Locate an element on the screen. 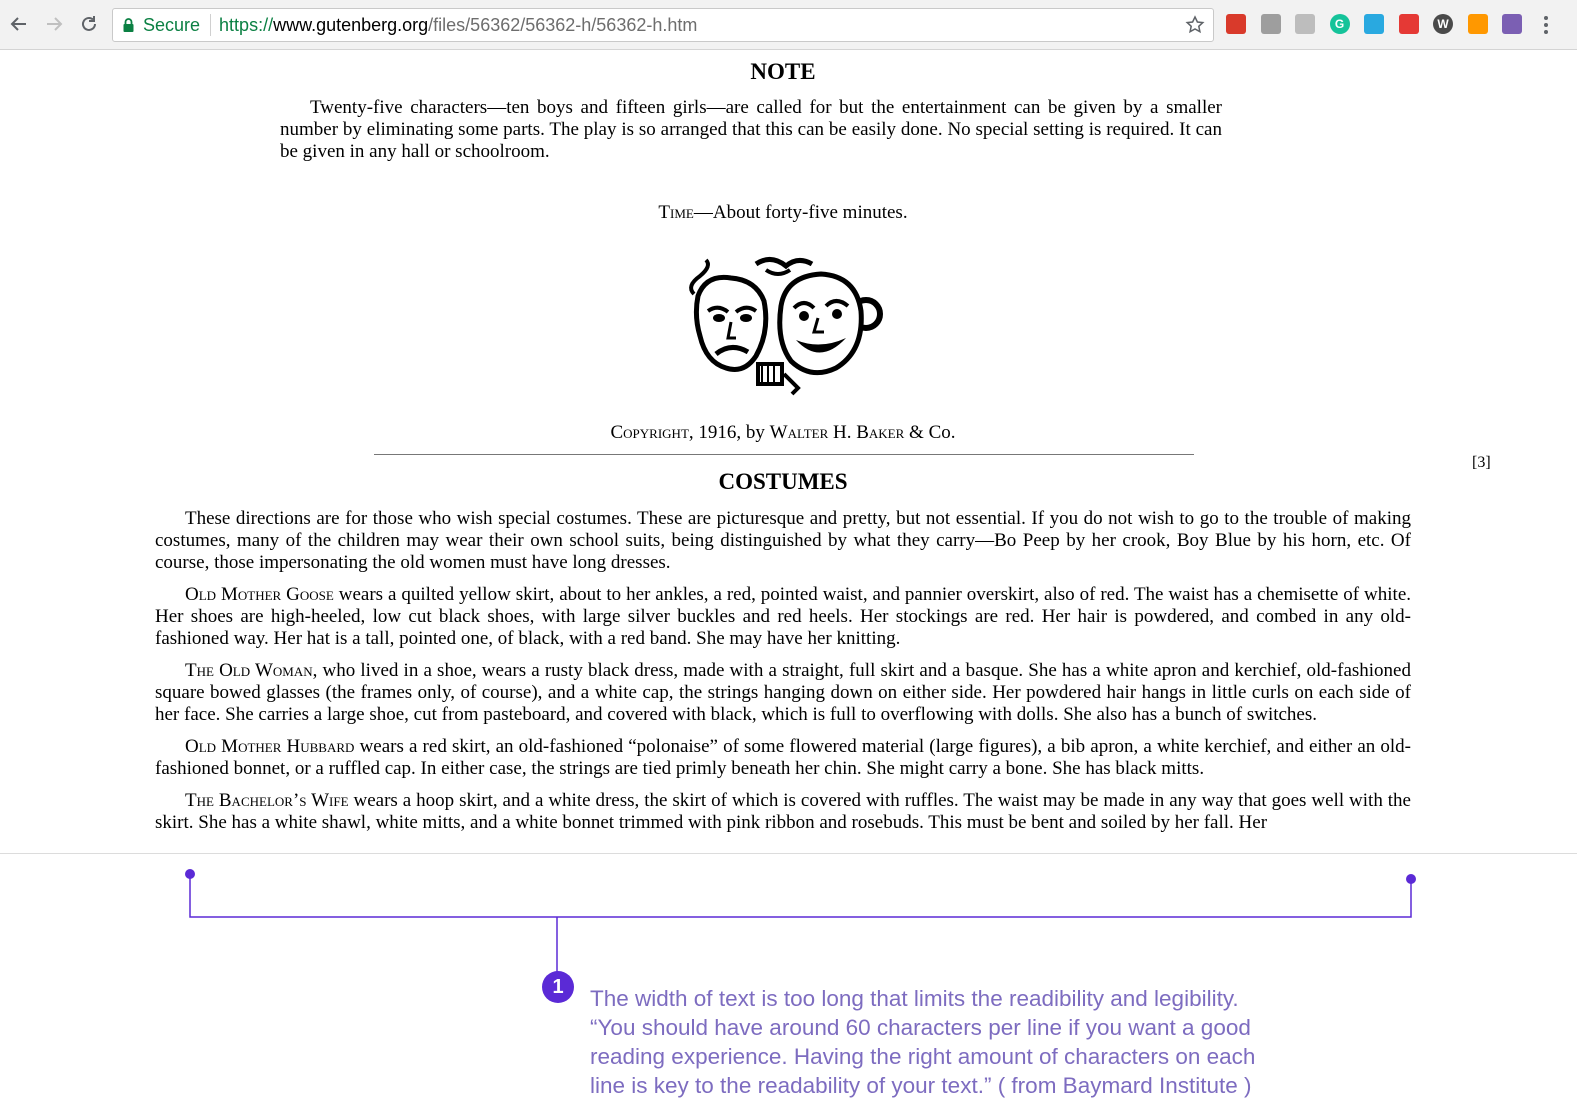 Image resolution: width=1577 pixels, height=1103 pixels. character-name: The Old Woman is located at coordinates (249, 670).